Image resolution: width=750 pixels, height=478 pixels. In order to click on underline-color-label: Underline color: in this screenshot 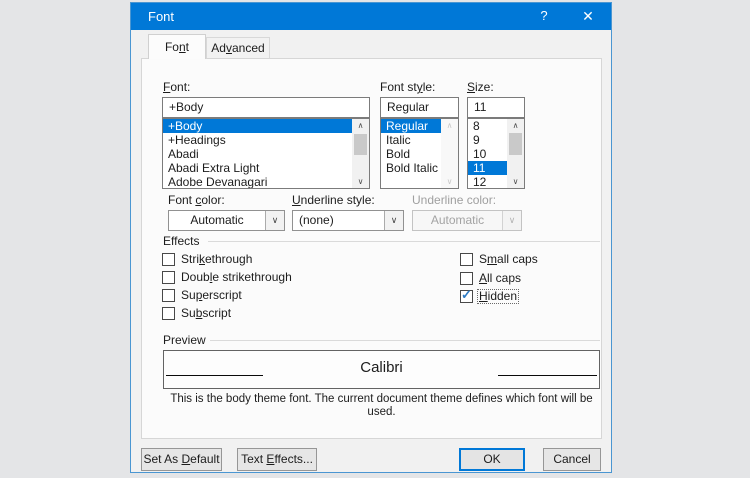, I will do `click(454, 200)`.